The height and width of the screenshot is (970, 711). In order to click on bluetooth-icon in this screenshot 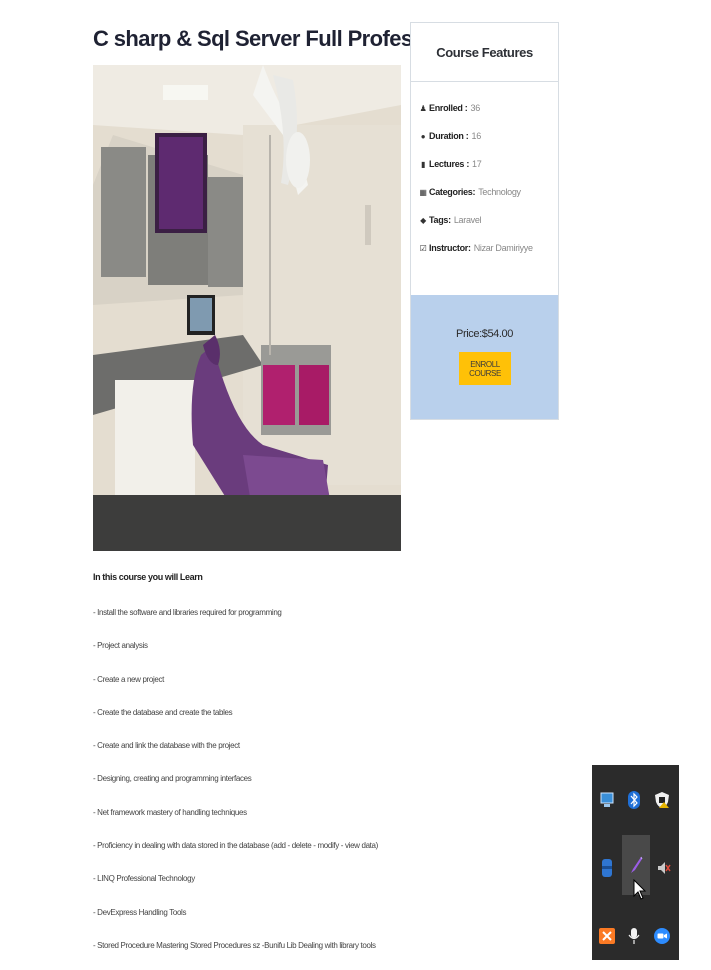, I will do `click(634, 800)`.